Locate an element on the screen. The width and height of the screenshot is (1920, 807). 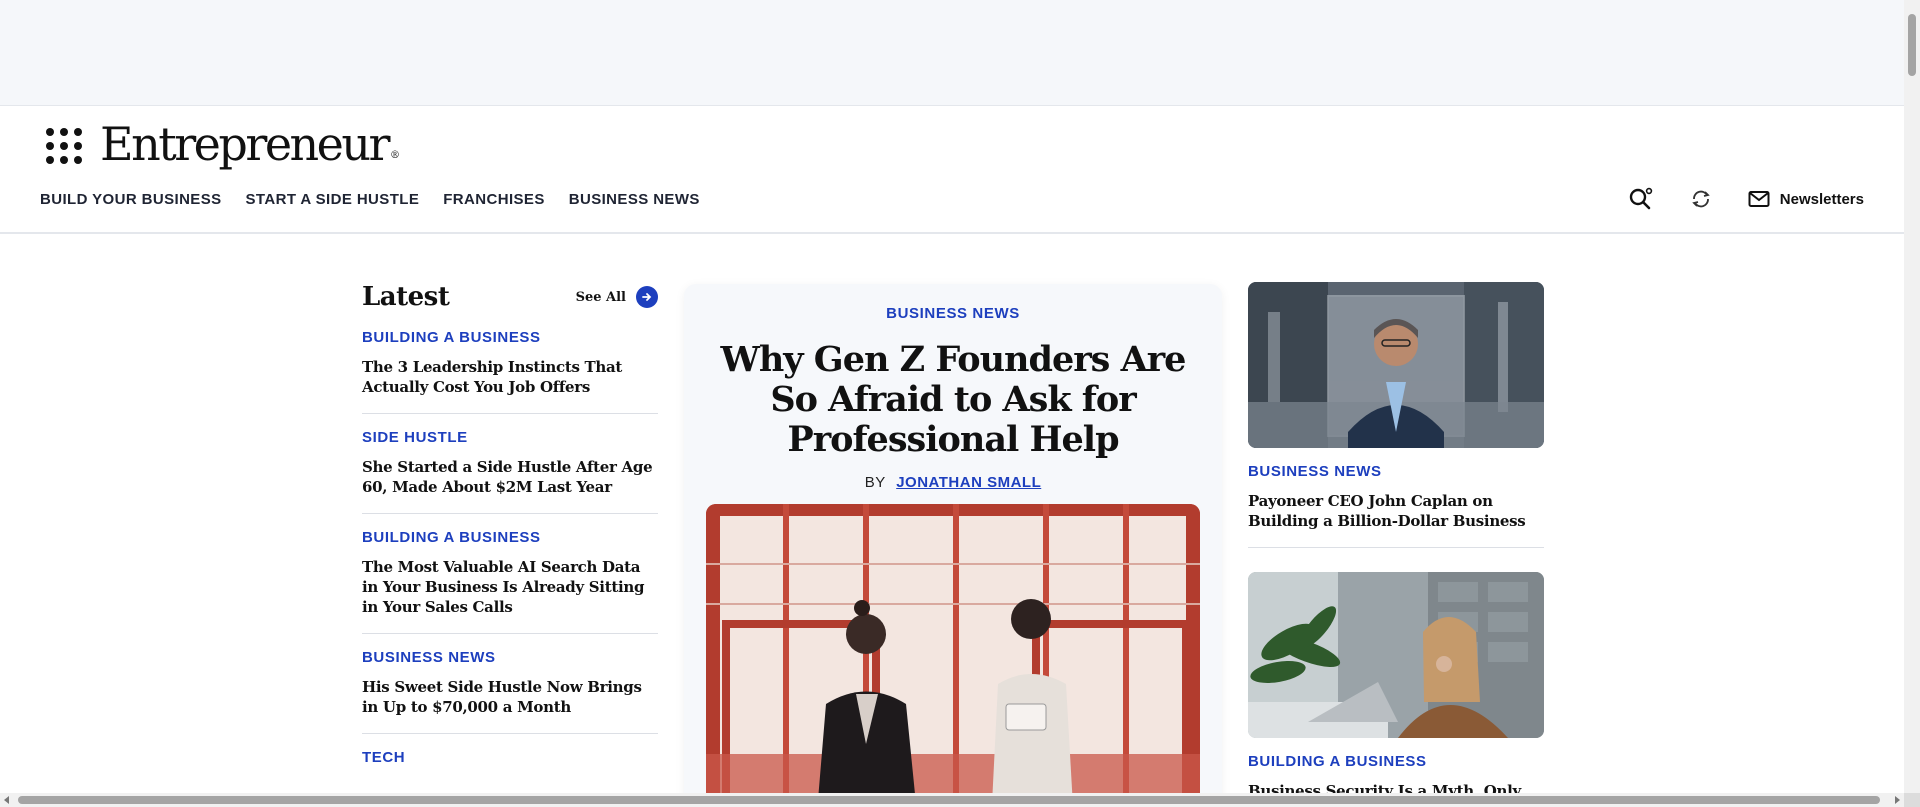
byline: BY JONATHAN SMALL is located at coordinates (953, 482).